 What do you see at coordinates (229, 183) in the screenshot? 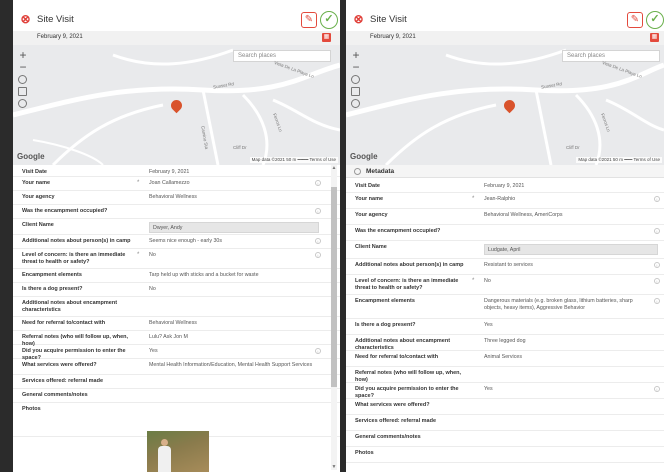
I see `field-value: Joan Callamezzo` at bounding box center [229, 183].